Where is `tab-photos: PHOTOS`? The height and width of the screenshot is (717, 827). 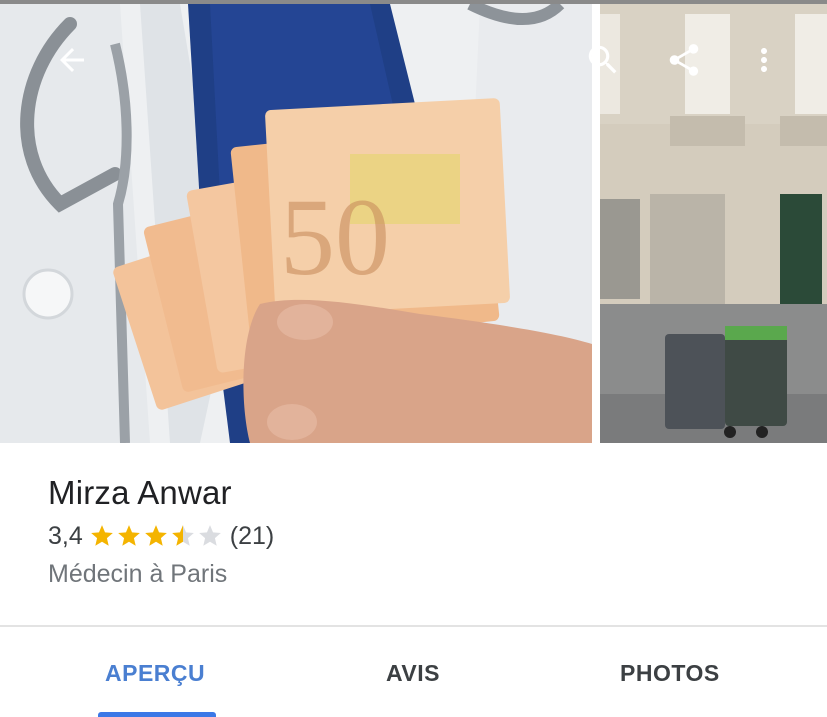 tab-photos: PHOTOS is located at coordinates (670, 673).